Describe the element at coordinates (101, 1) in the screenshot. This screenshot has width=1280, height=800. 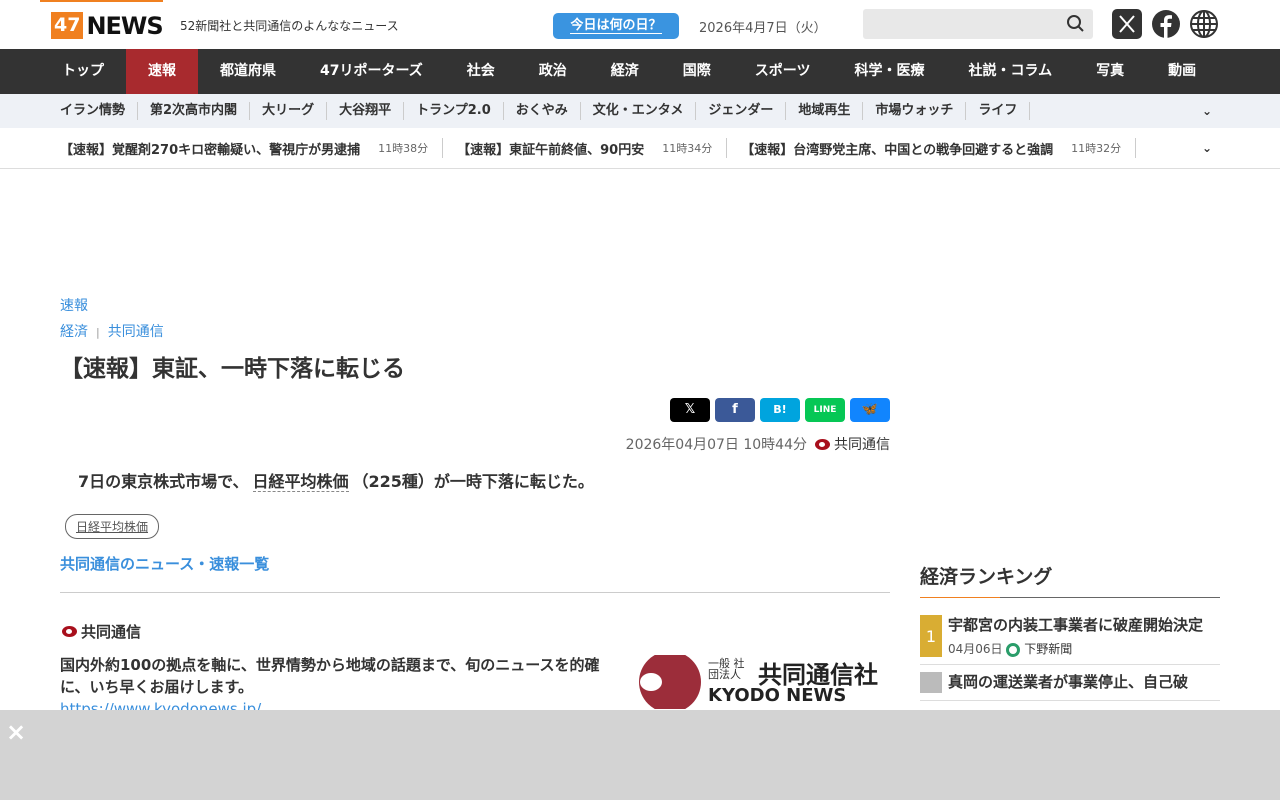
I see `accent-bar` at that location.